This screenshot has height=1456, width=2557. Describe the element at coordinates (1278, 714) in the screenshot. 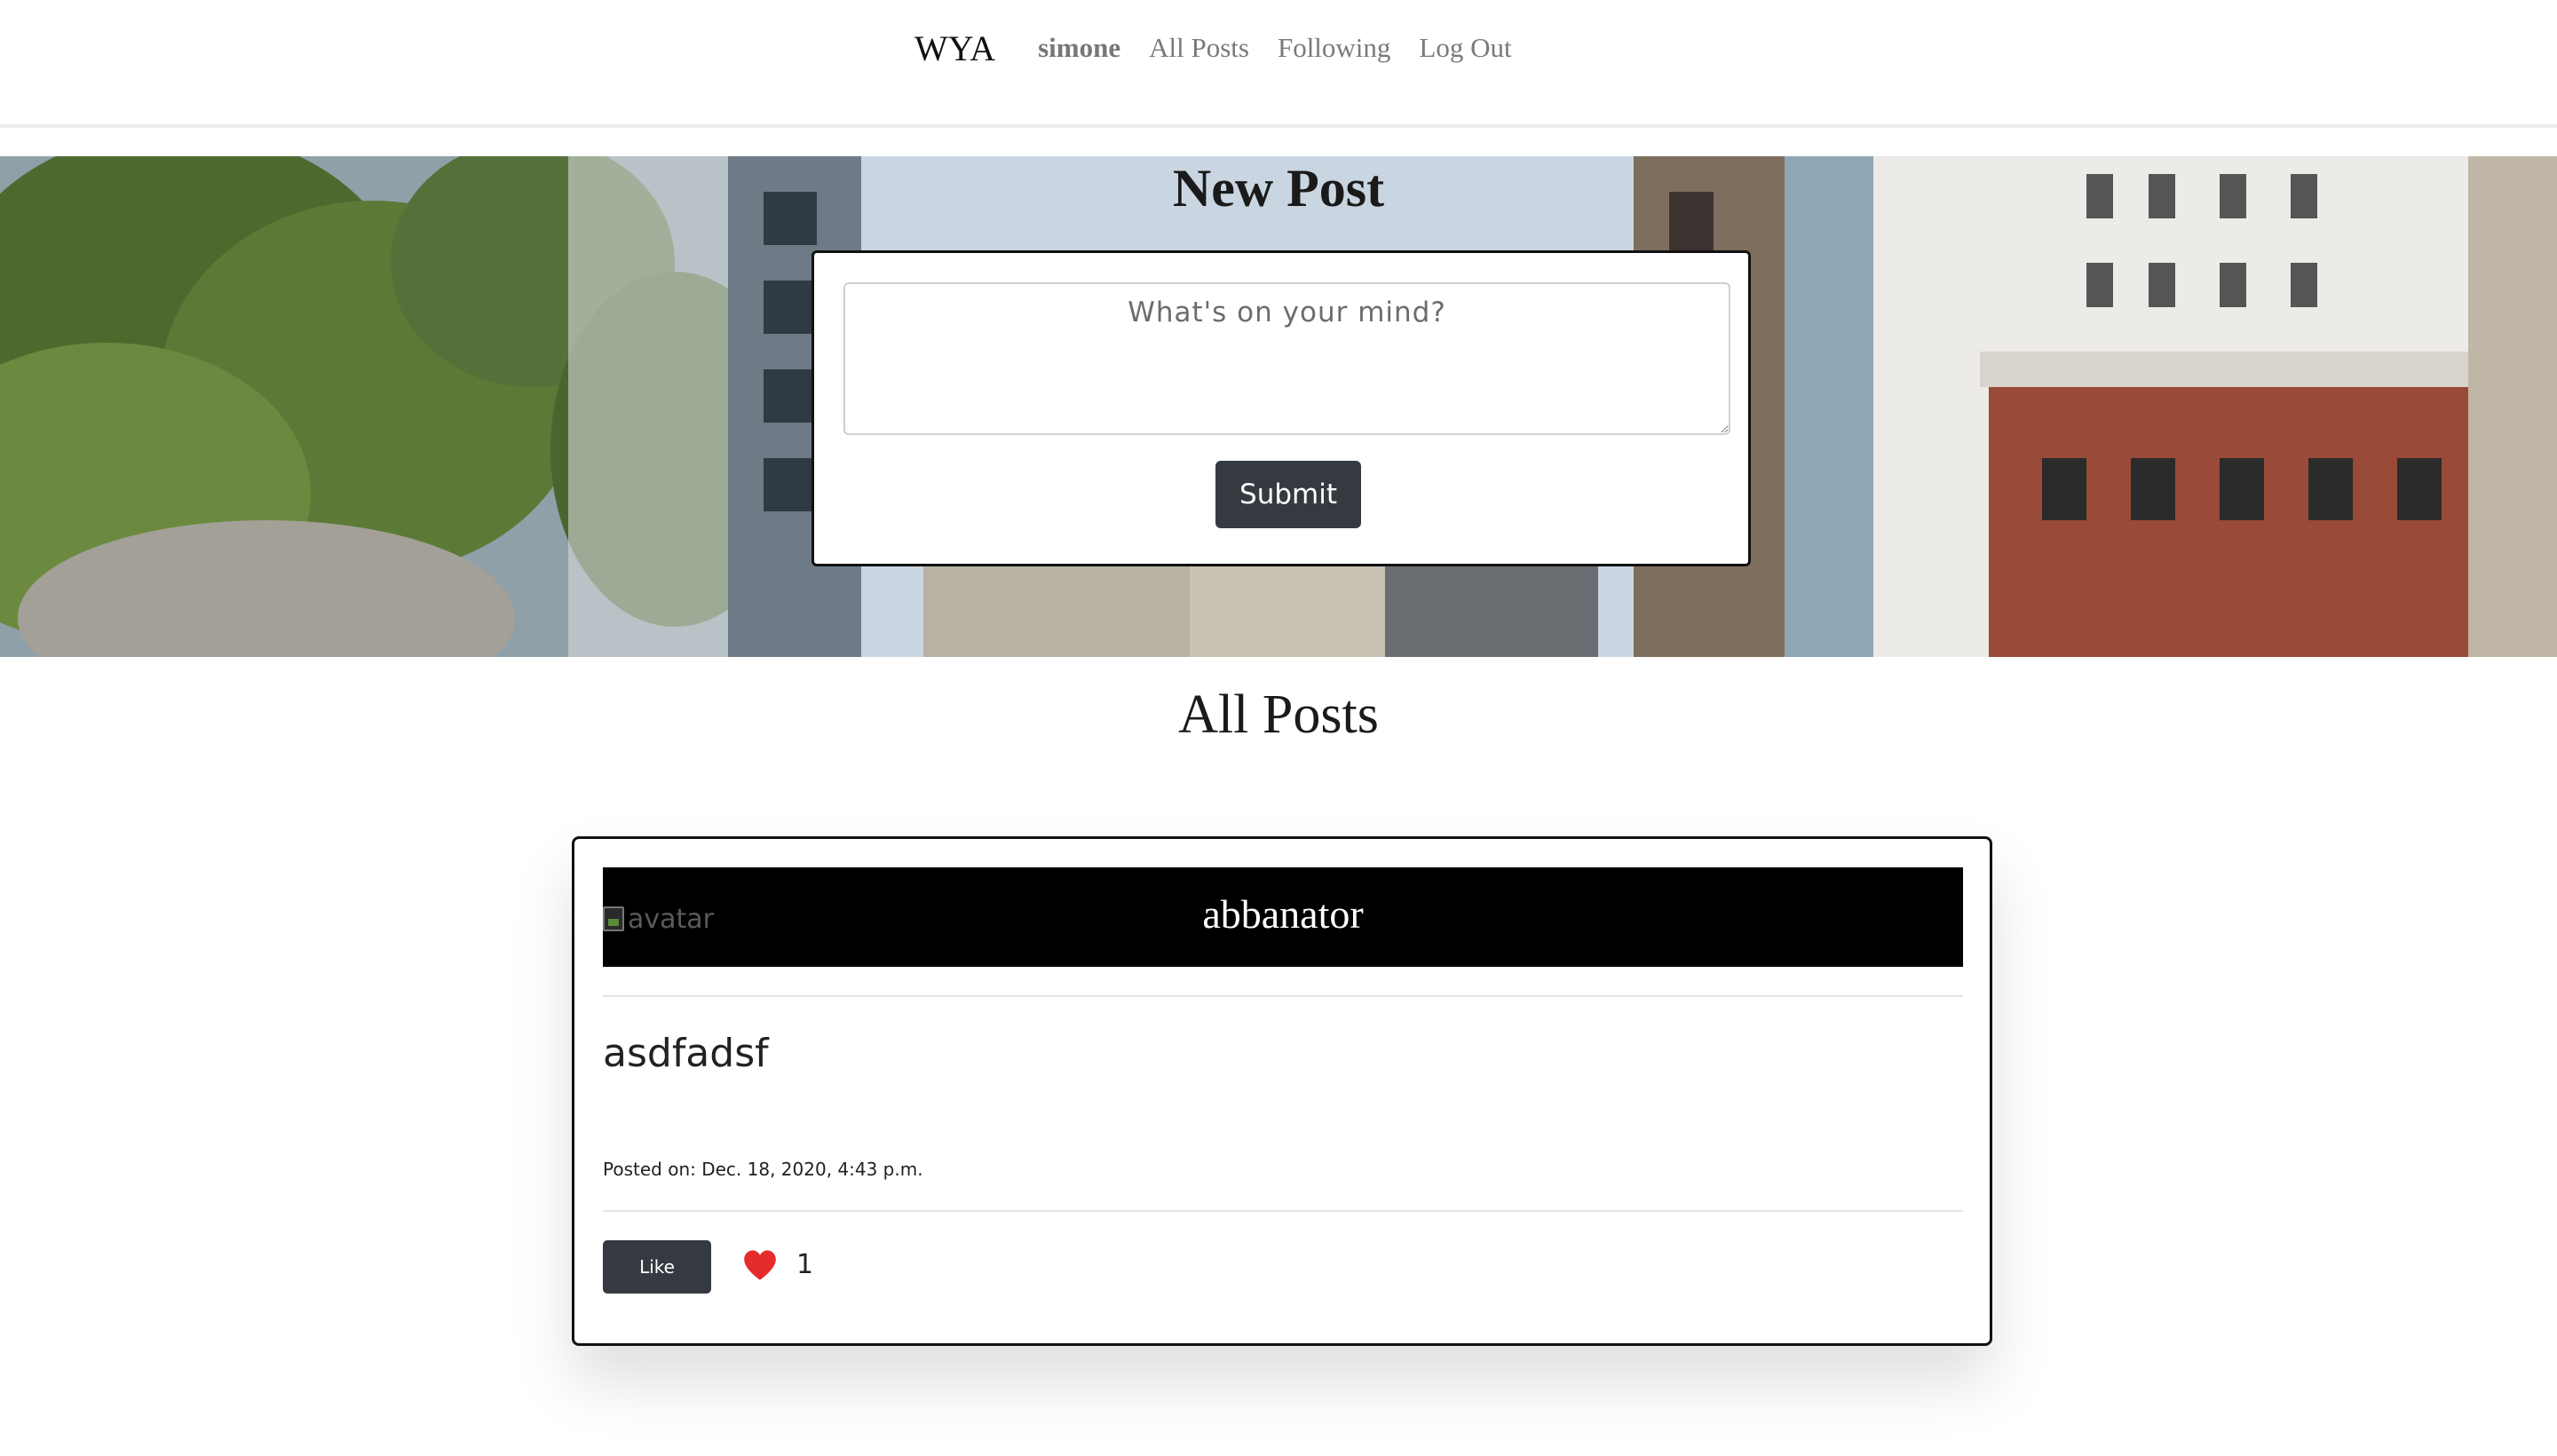

I see `all-posts-title: All Posts` at that location.